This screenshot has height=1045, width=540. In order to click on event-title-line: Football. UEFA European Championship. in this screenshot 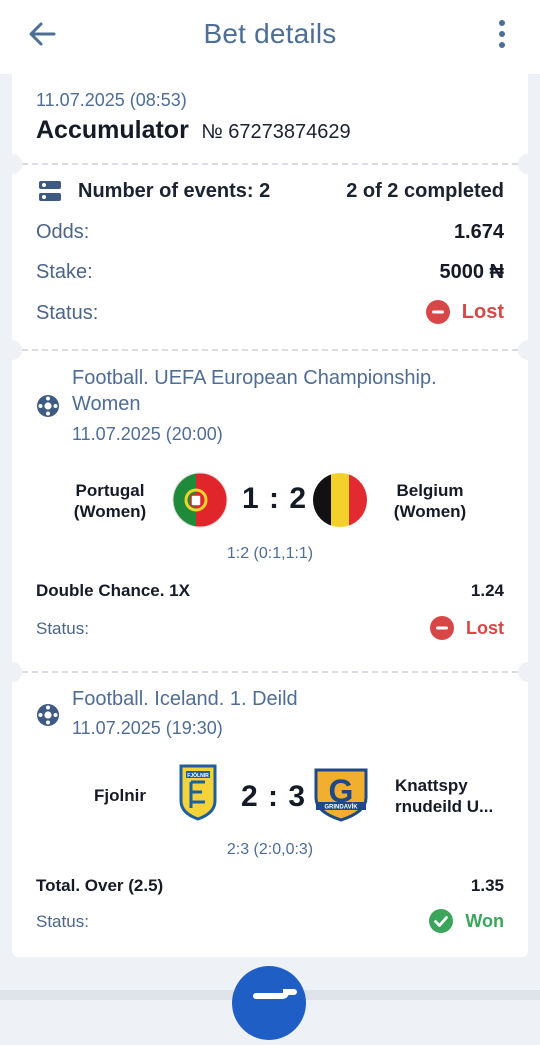, I will do `click(254, 378)`.